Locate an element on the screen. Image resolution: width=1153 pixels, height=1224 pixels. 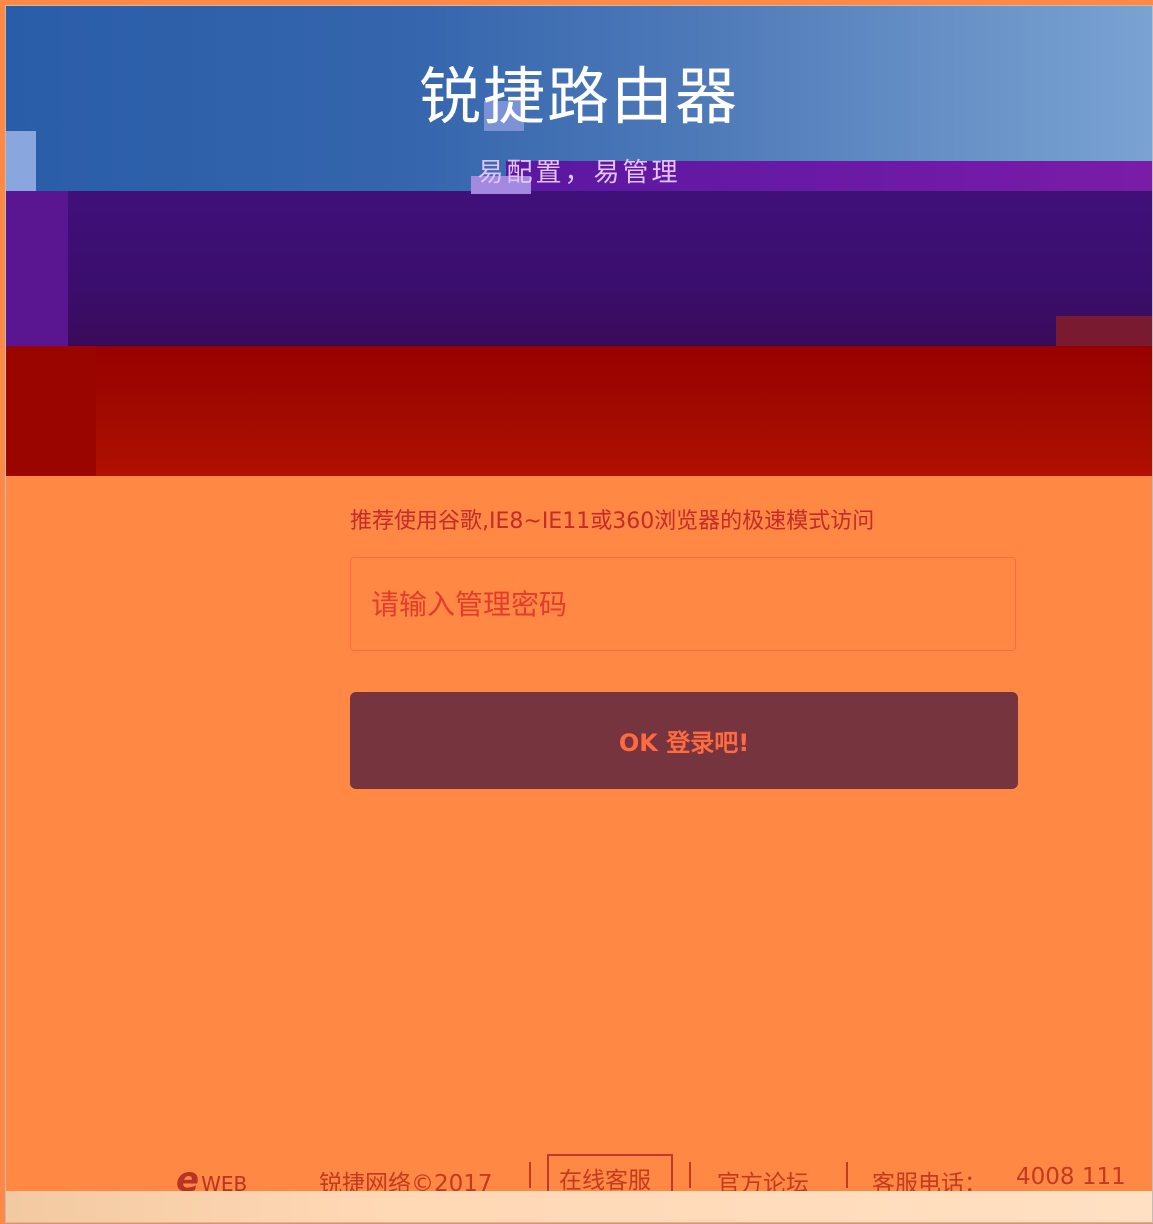
online-service-link: 在线客服 is located at coordinates (610, 1174).